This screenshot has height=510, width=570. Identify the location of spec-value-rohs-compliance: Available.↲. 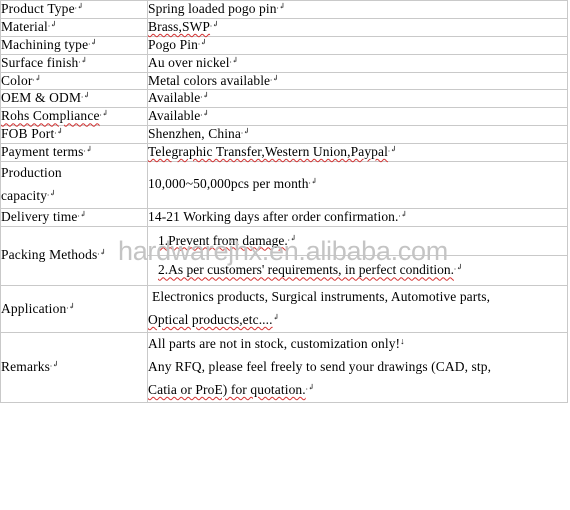
(357, 117).